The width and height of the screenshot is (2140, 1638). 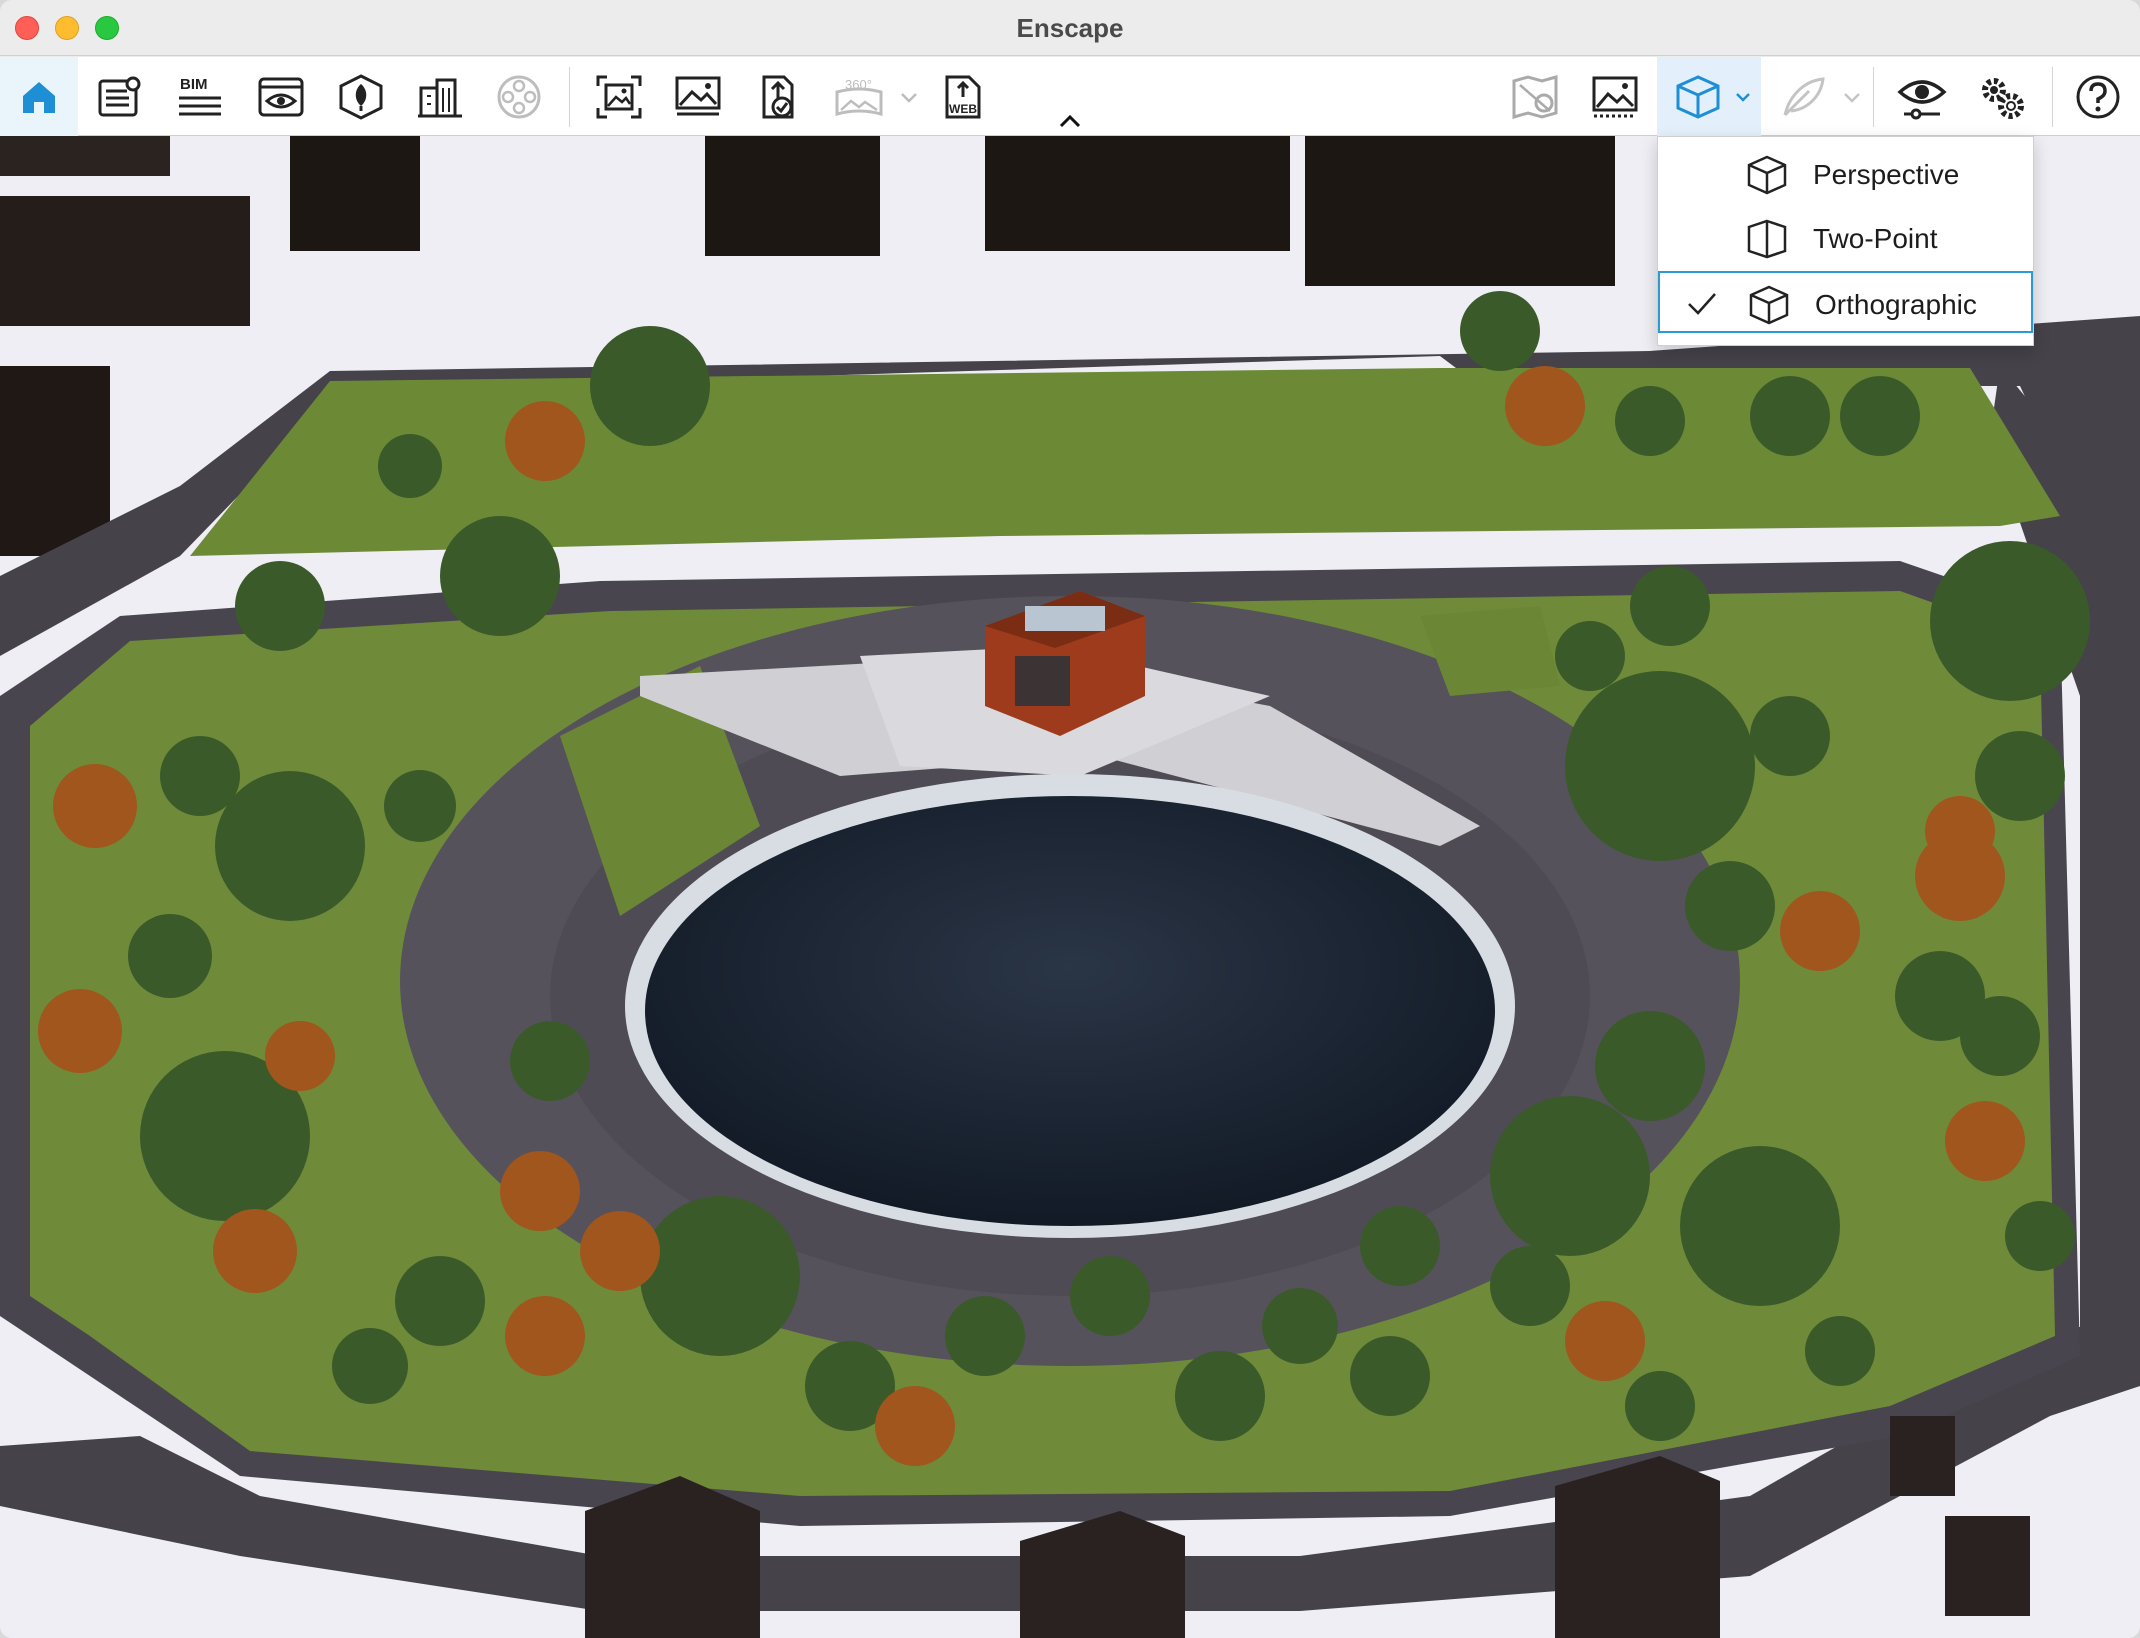 I want to click on settings-icon, so click(x=2003, y=98).